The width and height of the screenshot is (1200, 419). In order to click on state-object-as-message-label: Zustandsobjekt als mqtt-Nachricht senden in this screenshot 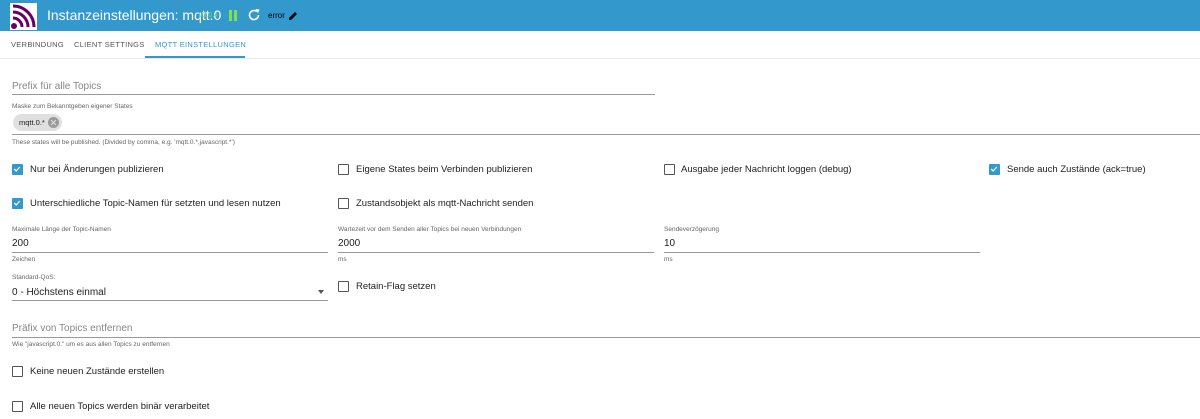, I will do `click(444, 203)`.